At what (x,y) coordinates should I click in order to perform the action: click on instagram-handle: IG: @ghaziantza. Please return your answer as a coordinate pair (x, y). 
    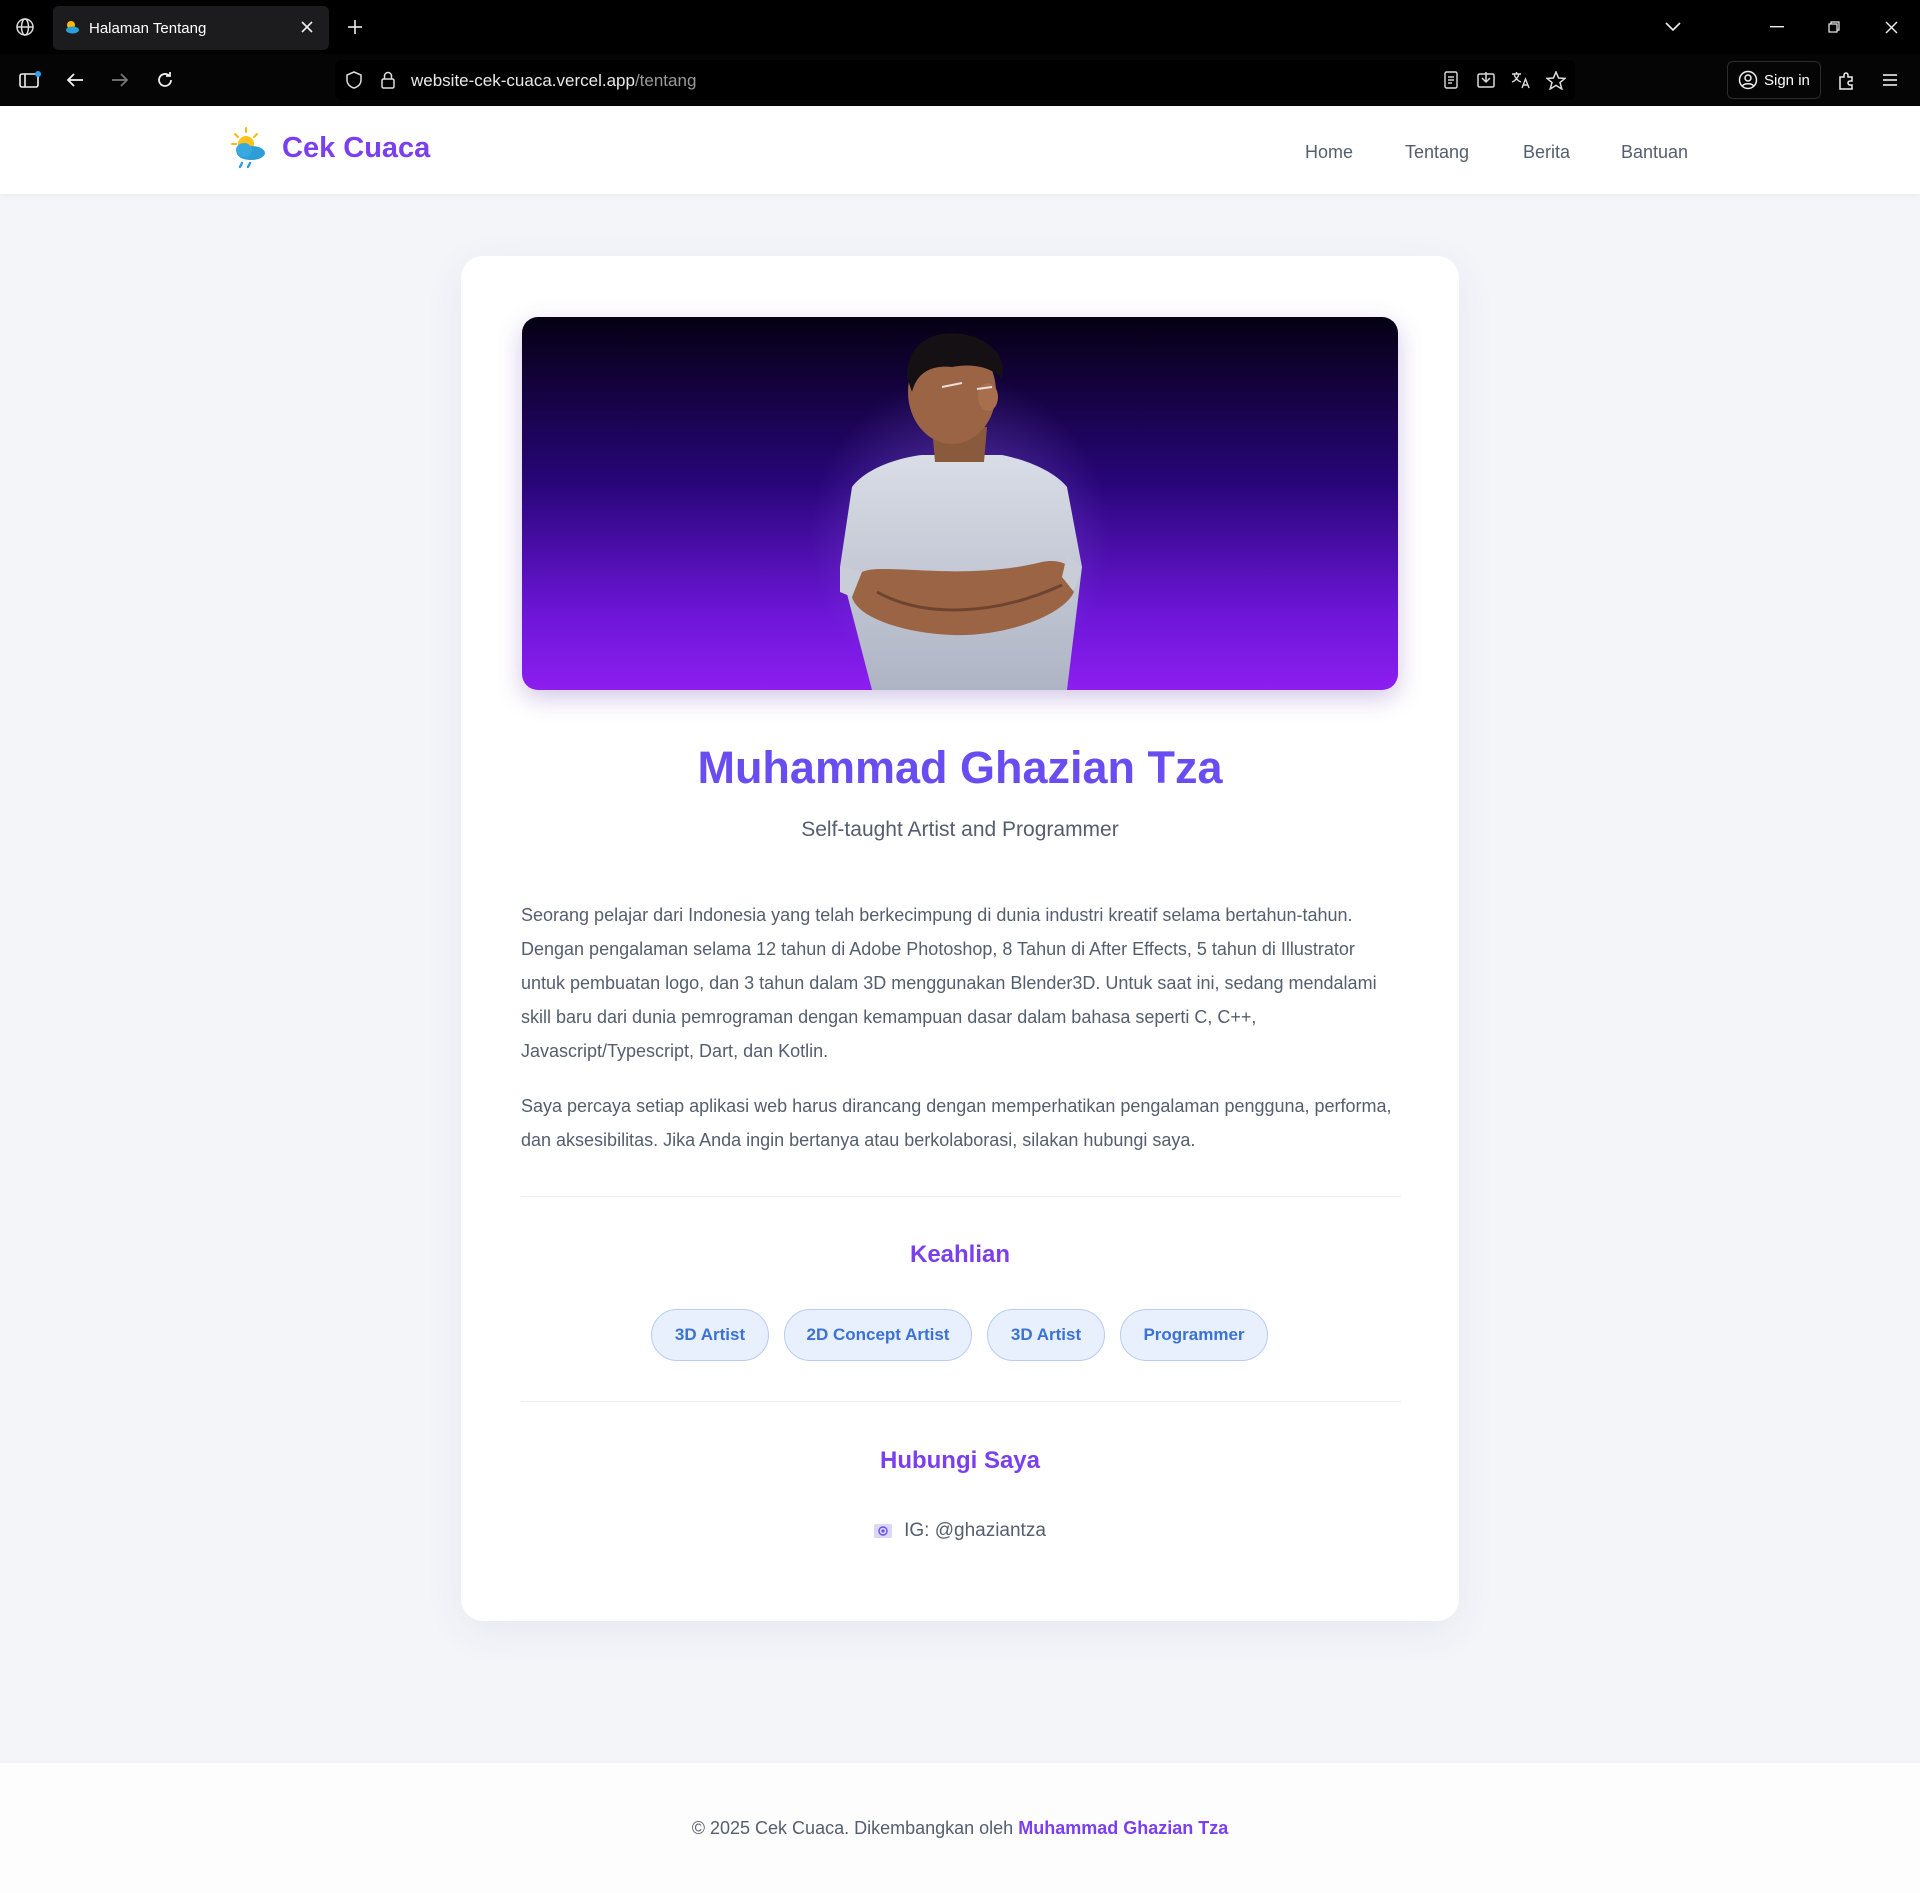
    Looking at the image, I should click on (975, 1530).